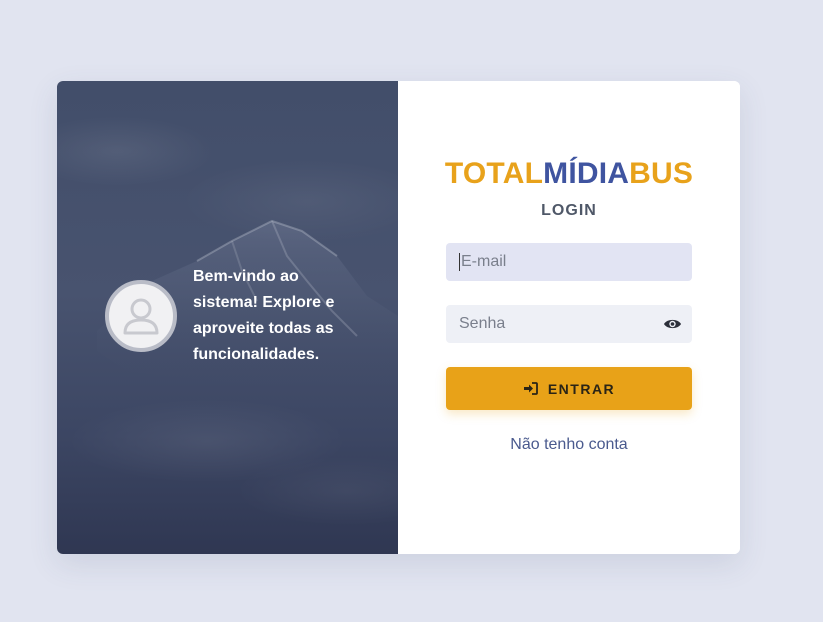  I want to click on avatar, so click(141, 316).